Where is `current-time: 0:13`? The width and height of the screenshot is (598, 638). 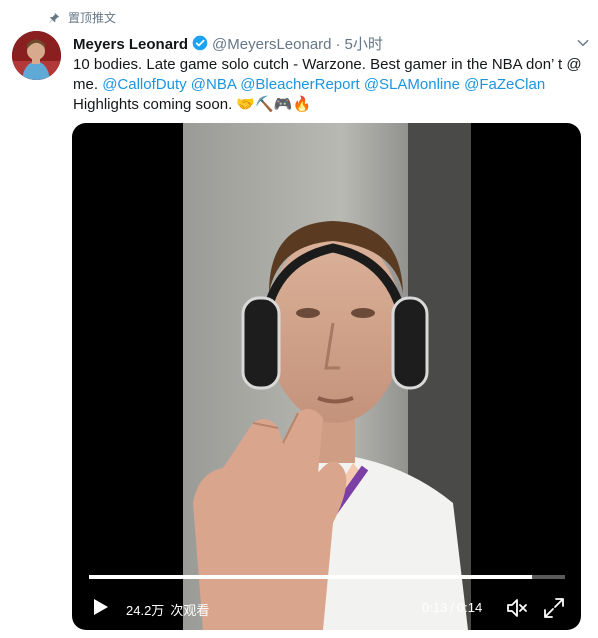 current-time: 0:13 is located at coordinates (435, 607).